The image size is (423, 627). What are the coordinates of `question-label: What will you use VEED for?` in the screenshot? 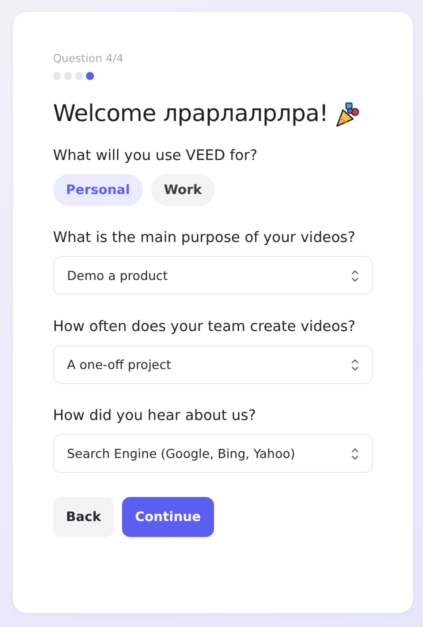 It's located at (155, 156).